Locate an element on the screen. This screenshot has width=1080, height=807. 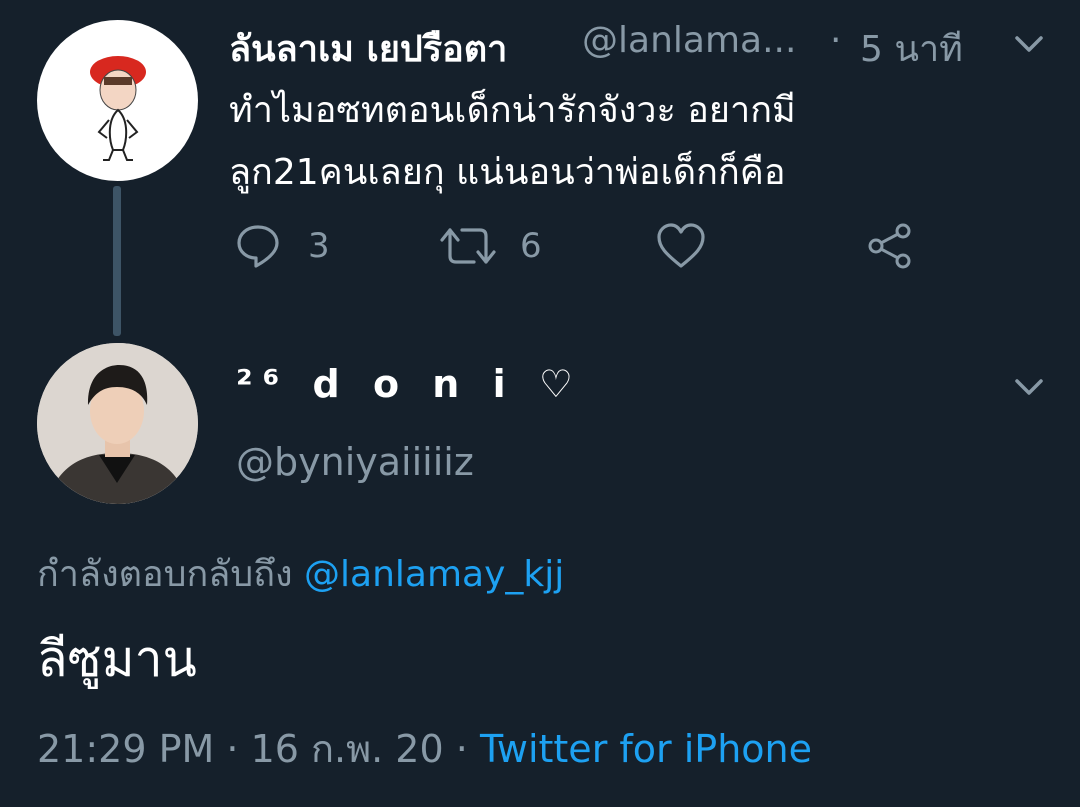
avatar-photo-image is located at coordinates (117, 423).